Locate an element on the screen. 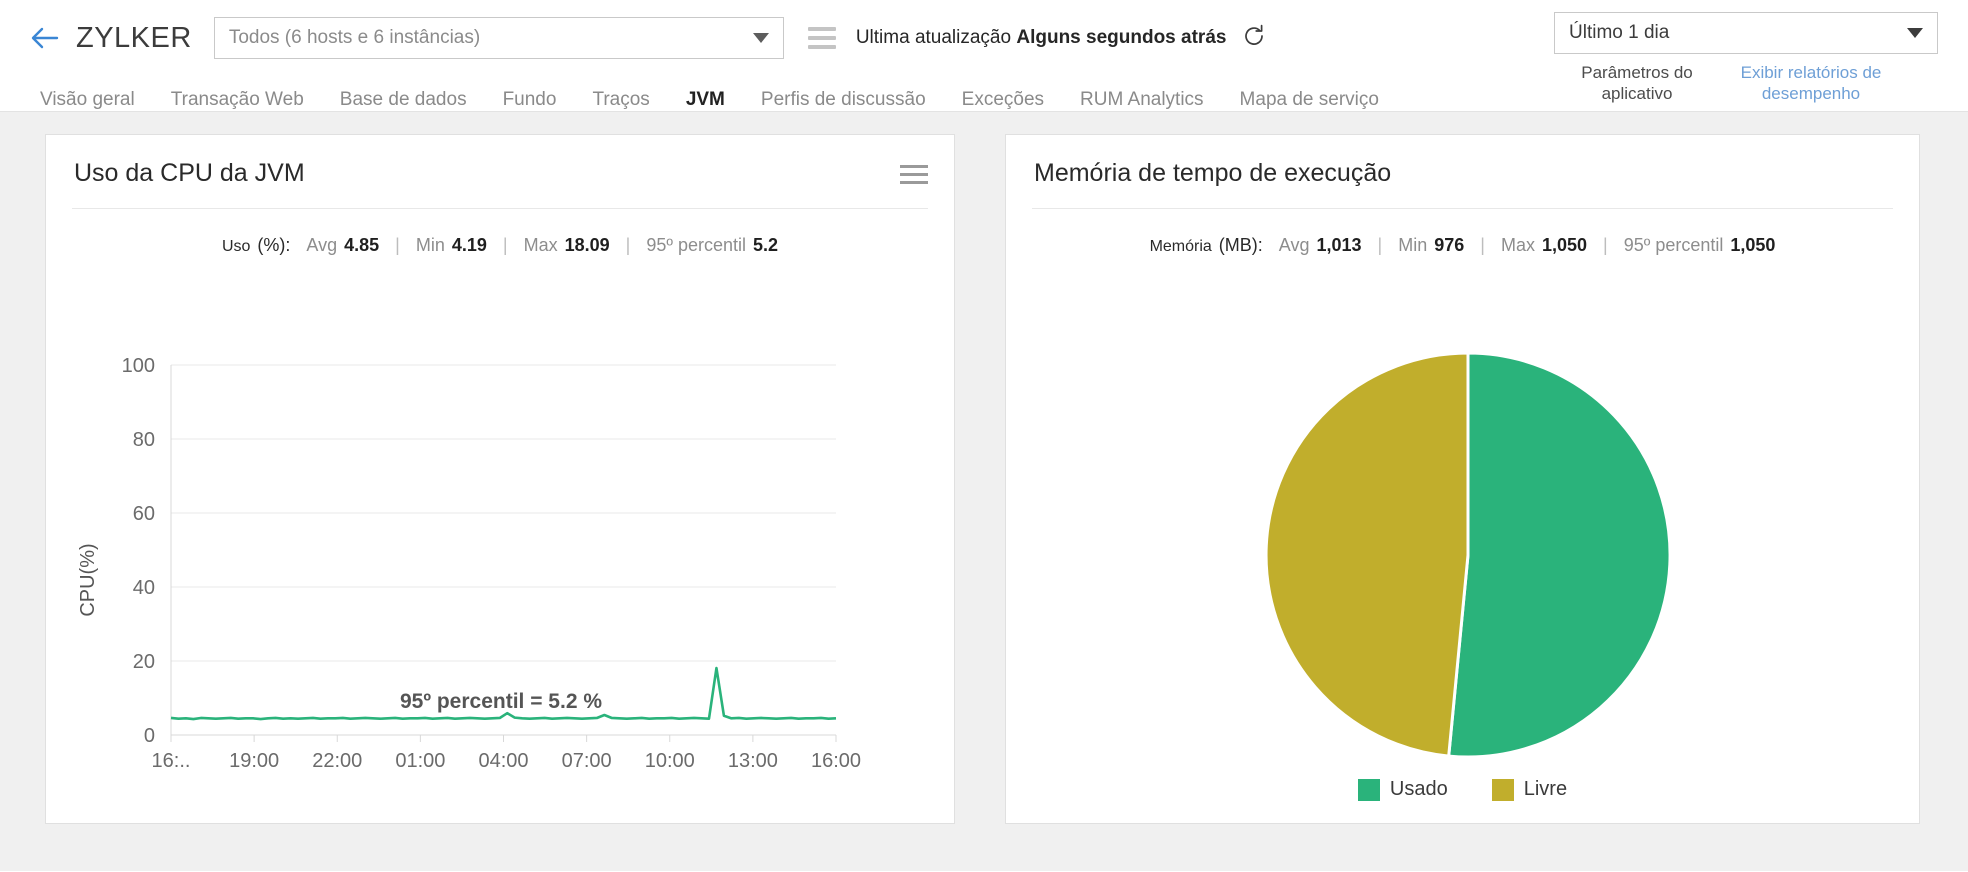 The image size is (1968, 872). x-axis-tick-label: 16:.. is located at coordinates (171, 761).